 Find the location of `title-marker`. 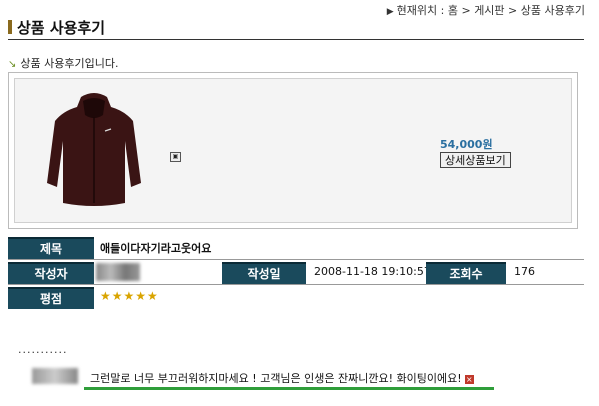

title-marker is located at coordinates (10, 27).